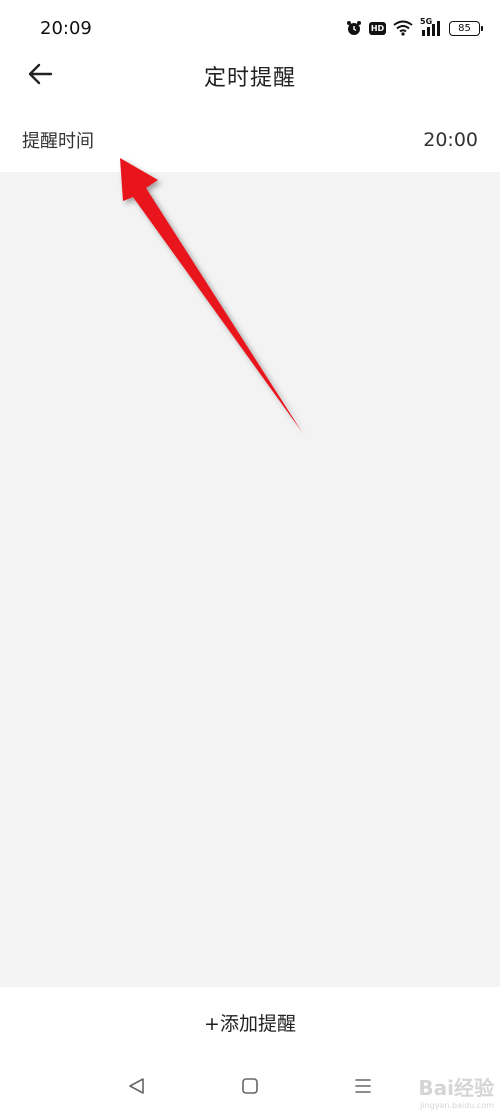 The image size is (500, 1118). What do you see at coordinates (466, 28) in the screenshot?
I see `battery-icon: 85` at bounding box center [466, 28].